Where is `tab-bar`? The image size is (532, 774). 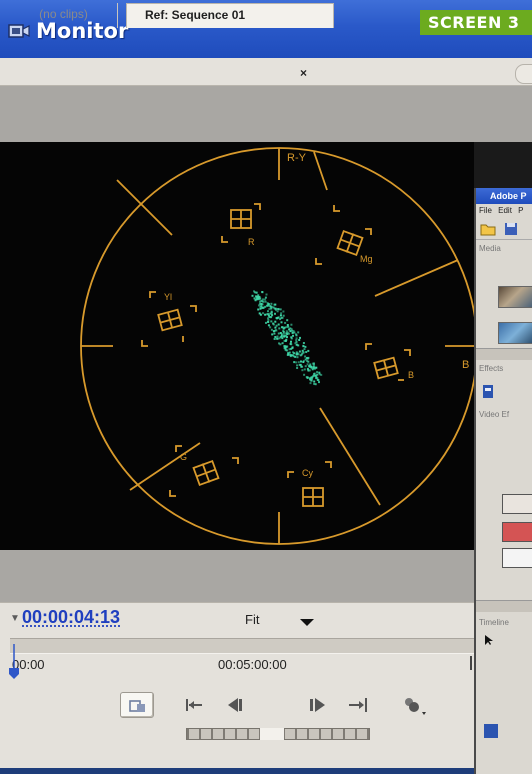 tab-bar is located at coordinates (266, 72).